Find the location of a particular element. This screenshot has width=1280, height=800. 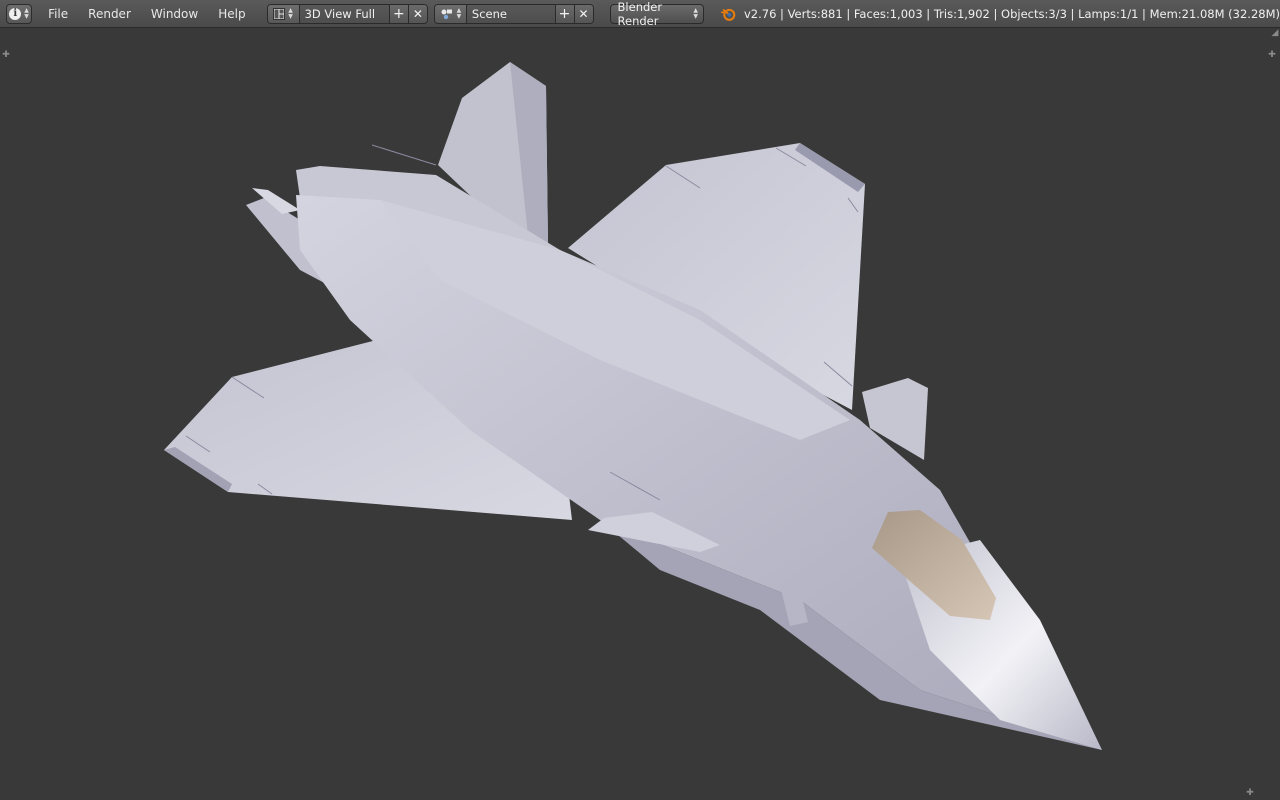

info-icon: i is located at coordinates (15, 13).